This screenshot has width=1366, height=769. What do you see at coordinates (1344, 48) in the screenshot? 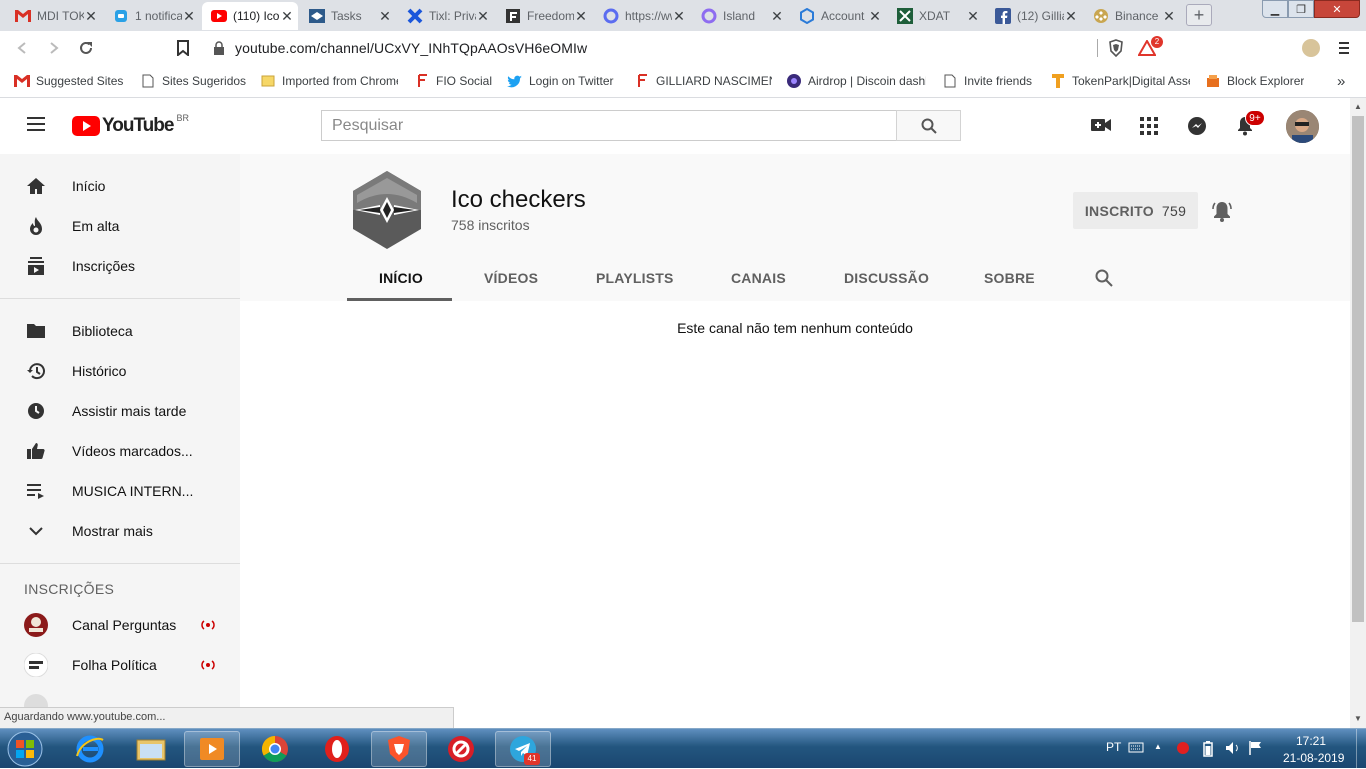
I see `menu-kebab-icon` at bounding box center [1344, 48].